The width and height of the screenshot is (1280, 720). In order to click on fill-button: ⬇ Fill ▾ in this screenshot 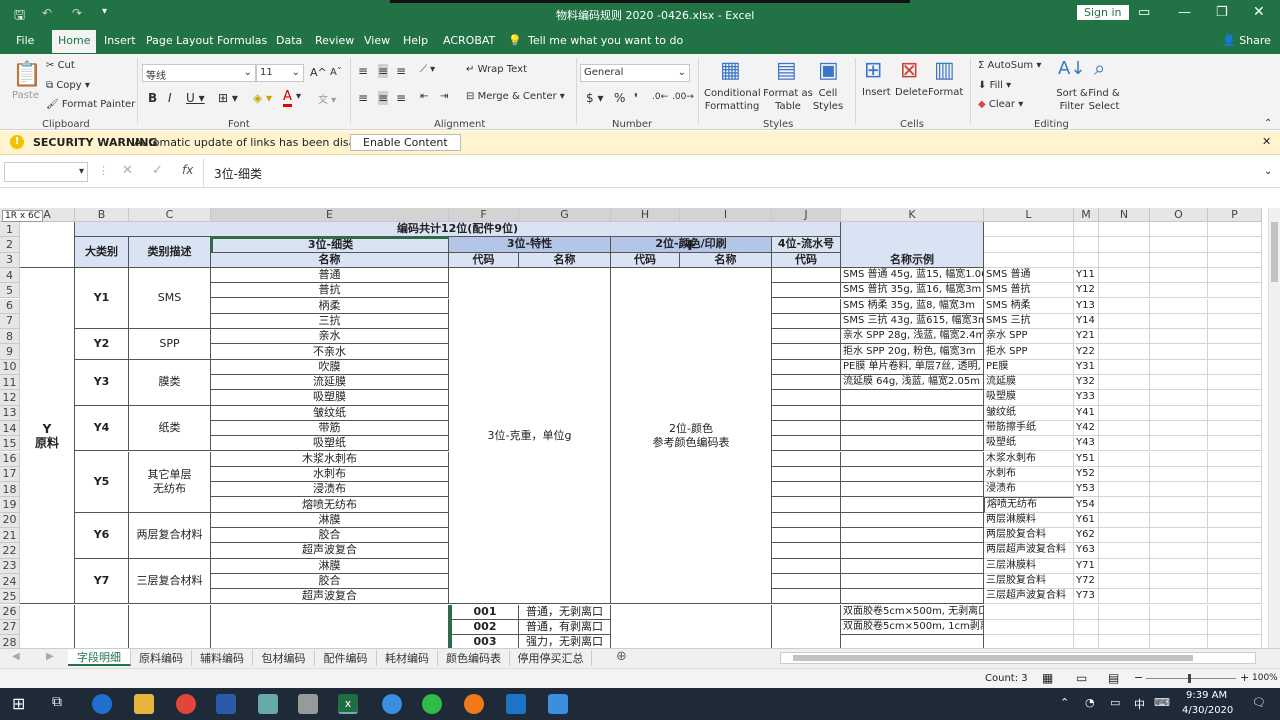, I will do `click(994, 85)`.